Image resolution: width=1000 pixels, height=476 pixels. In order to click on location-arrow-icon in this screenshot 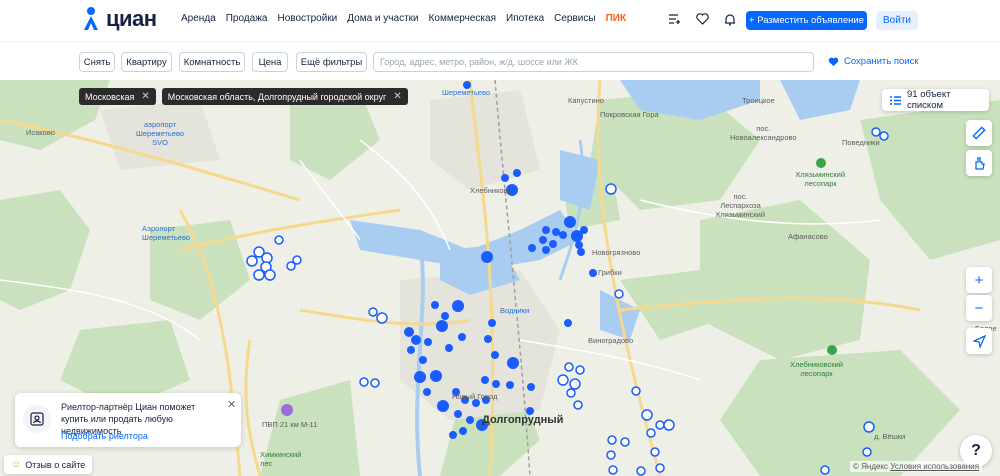, I will do `click(979, 341)`.